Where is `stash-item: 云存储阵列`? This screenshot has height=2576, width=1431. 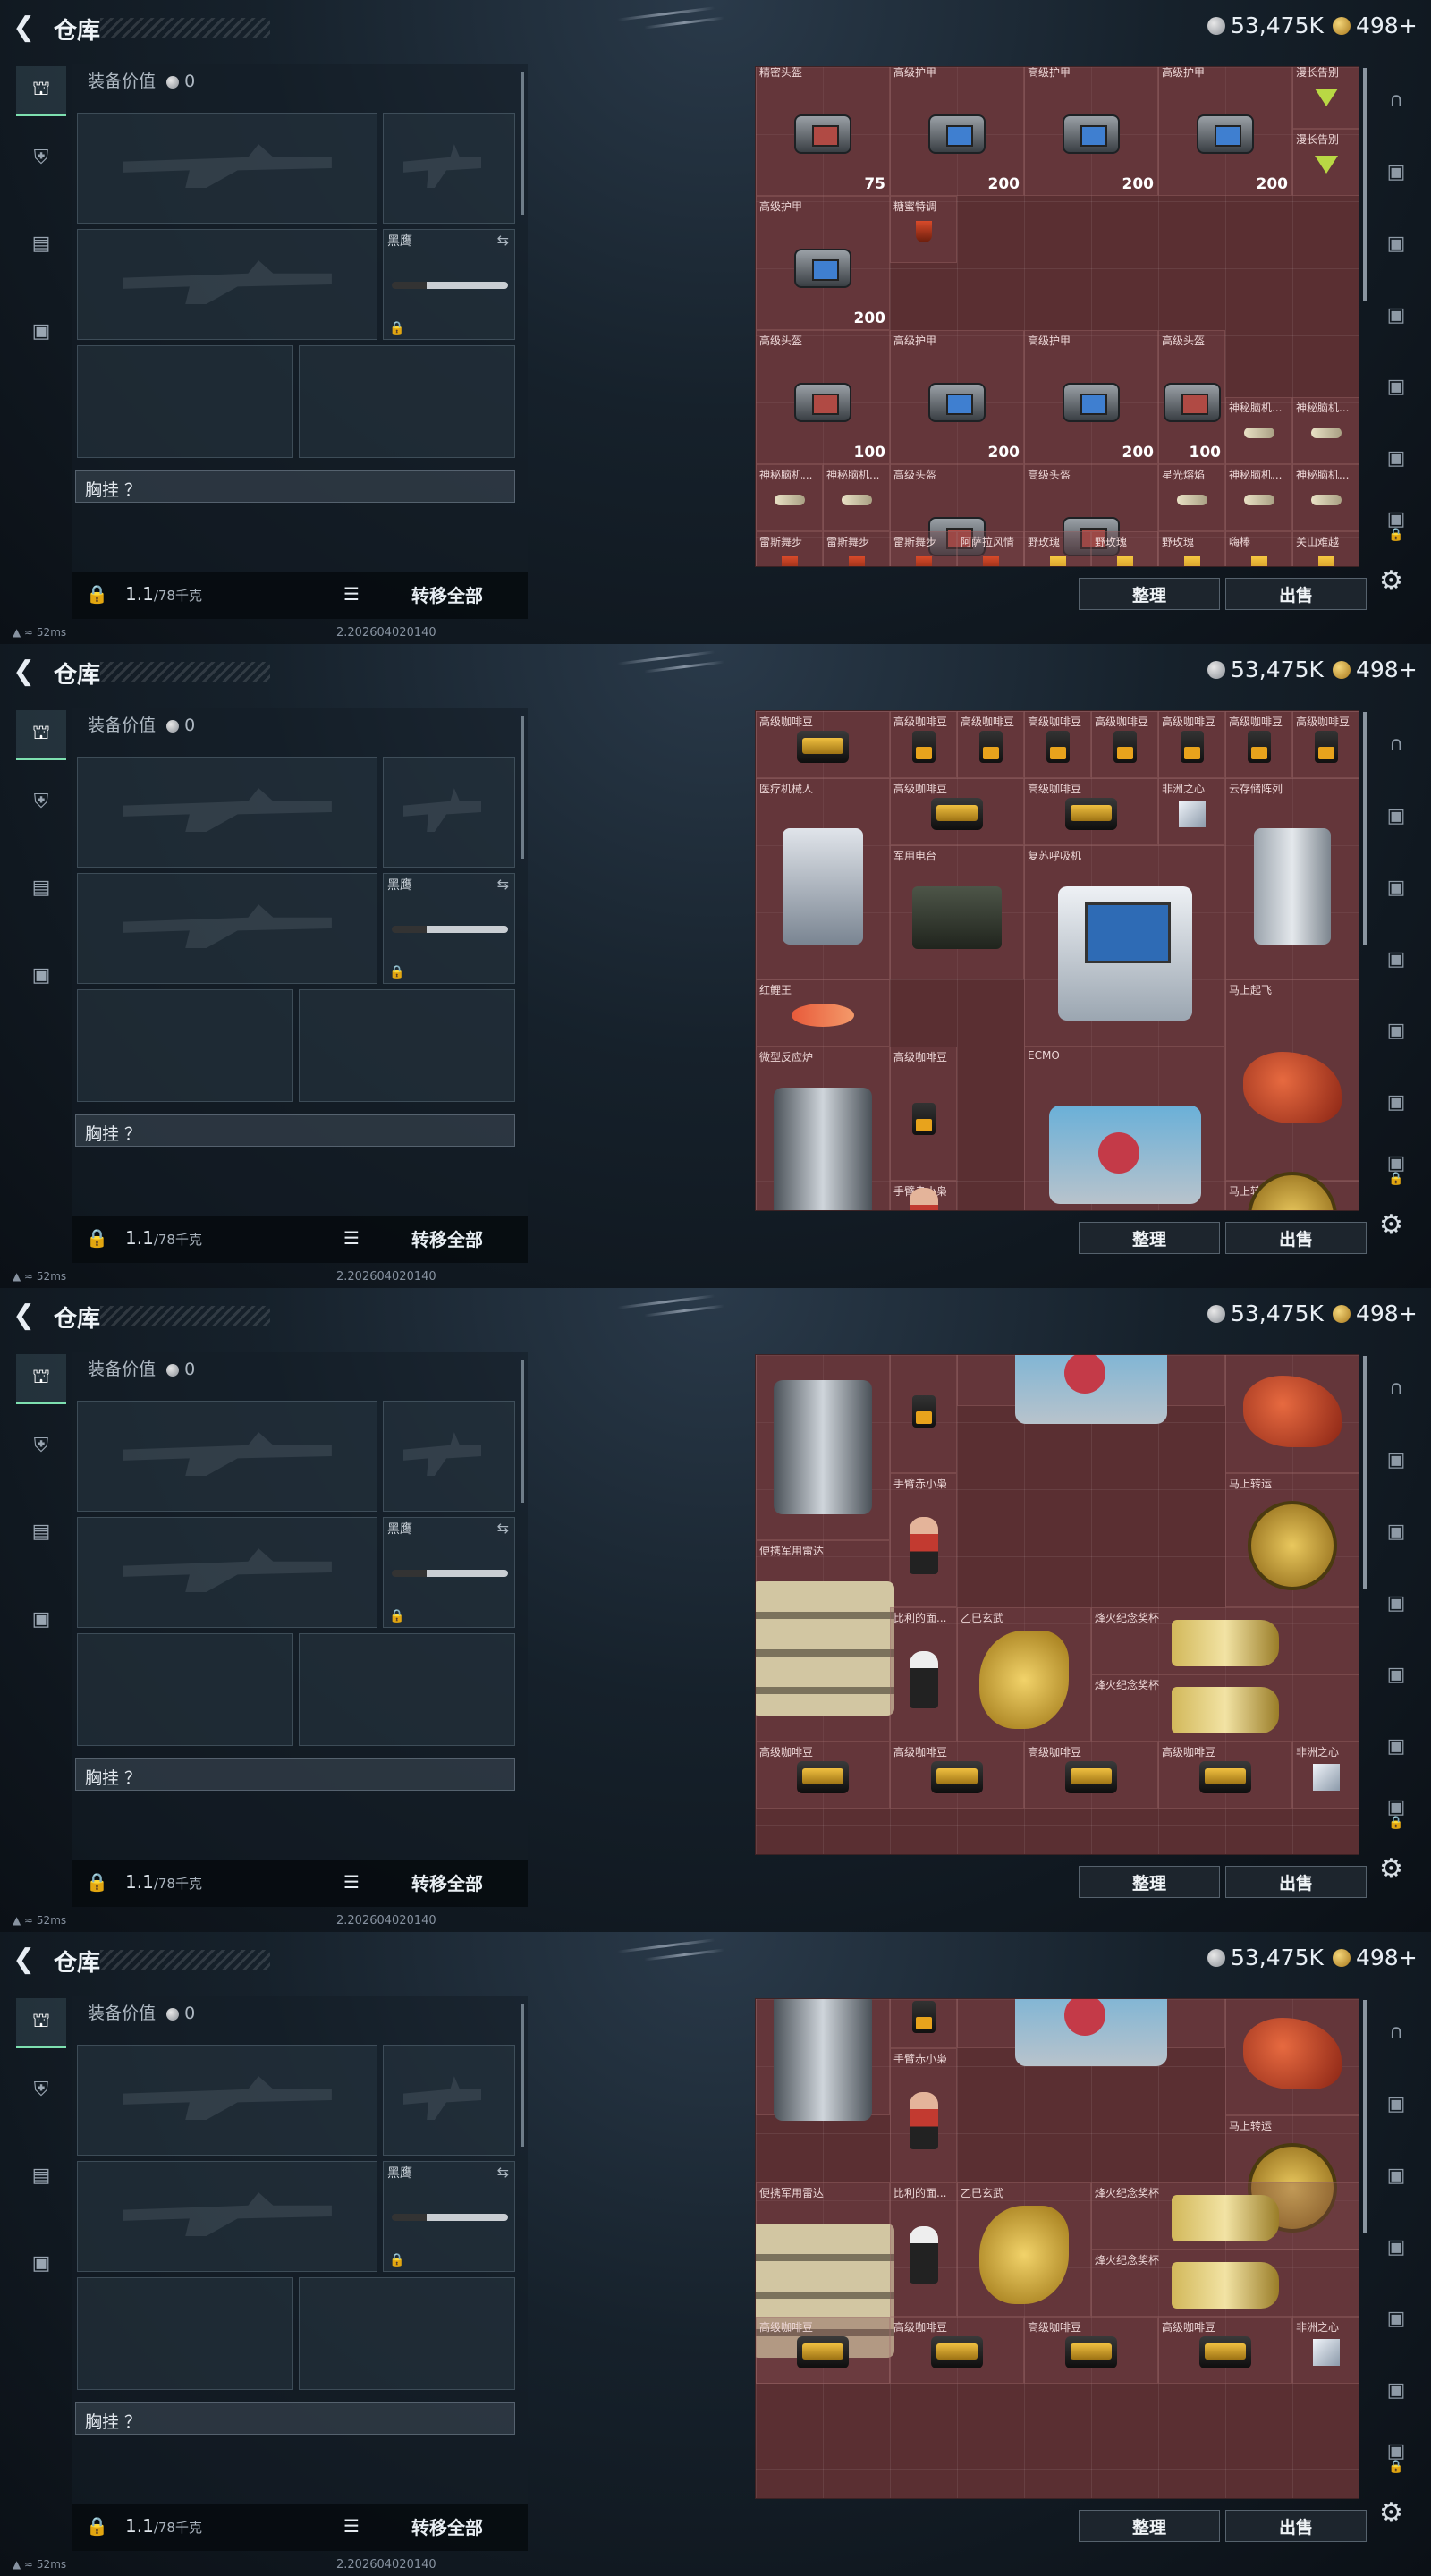
stash-item: 云存储阵列 is located at coordinates (1292, 878).